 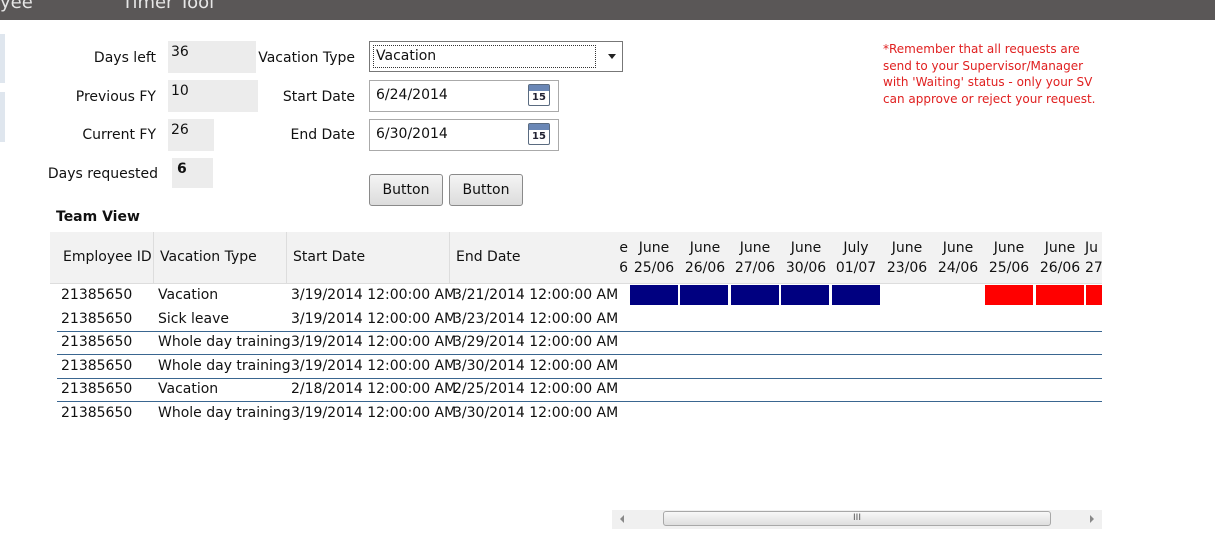 I want to click on day-column-header: July 01/07, so click(x=856, y=258).